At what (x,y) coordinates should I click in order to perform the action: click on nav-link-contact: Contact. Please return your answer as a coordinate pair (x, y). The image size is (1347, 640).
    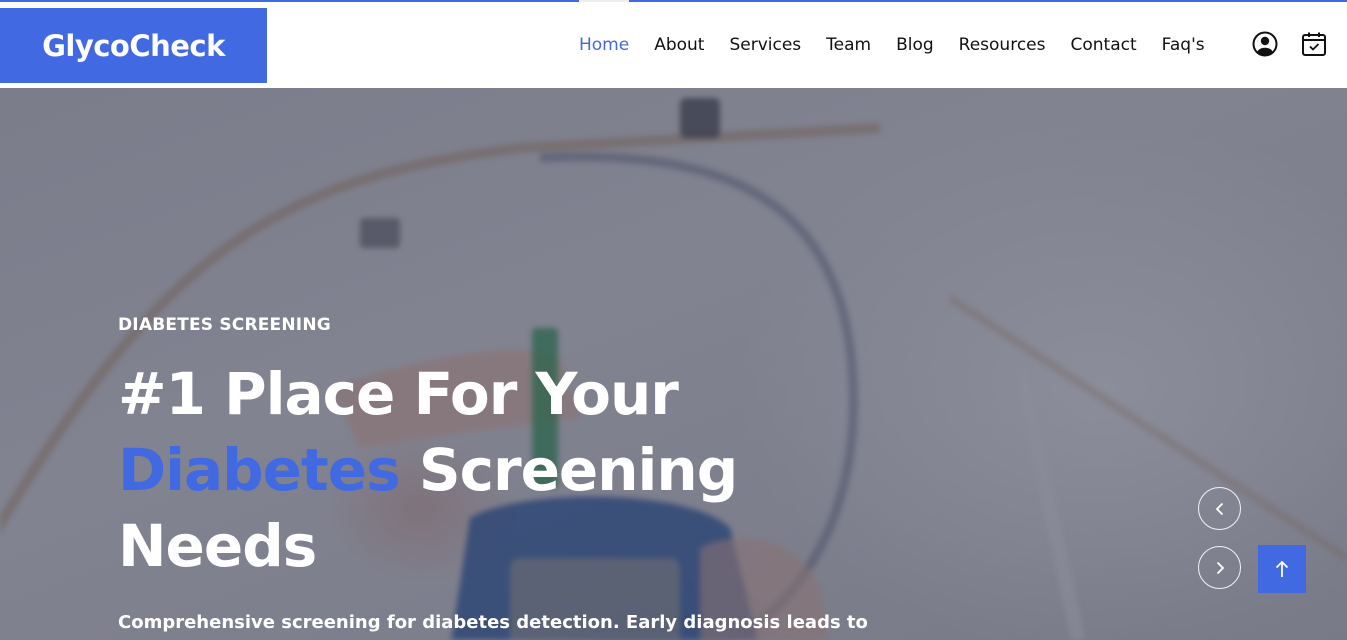
    Looking at the image, I should click on (1104, 45).